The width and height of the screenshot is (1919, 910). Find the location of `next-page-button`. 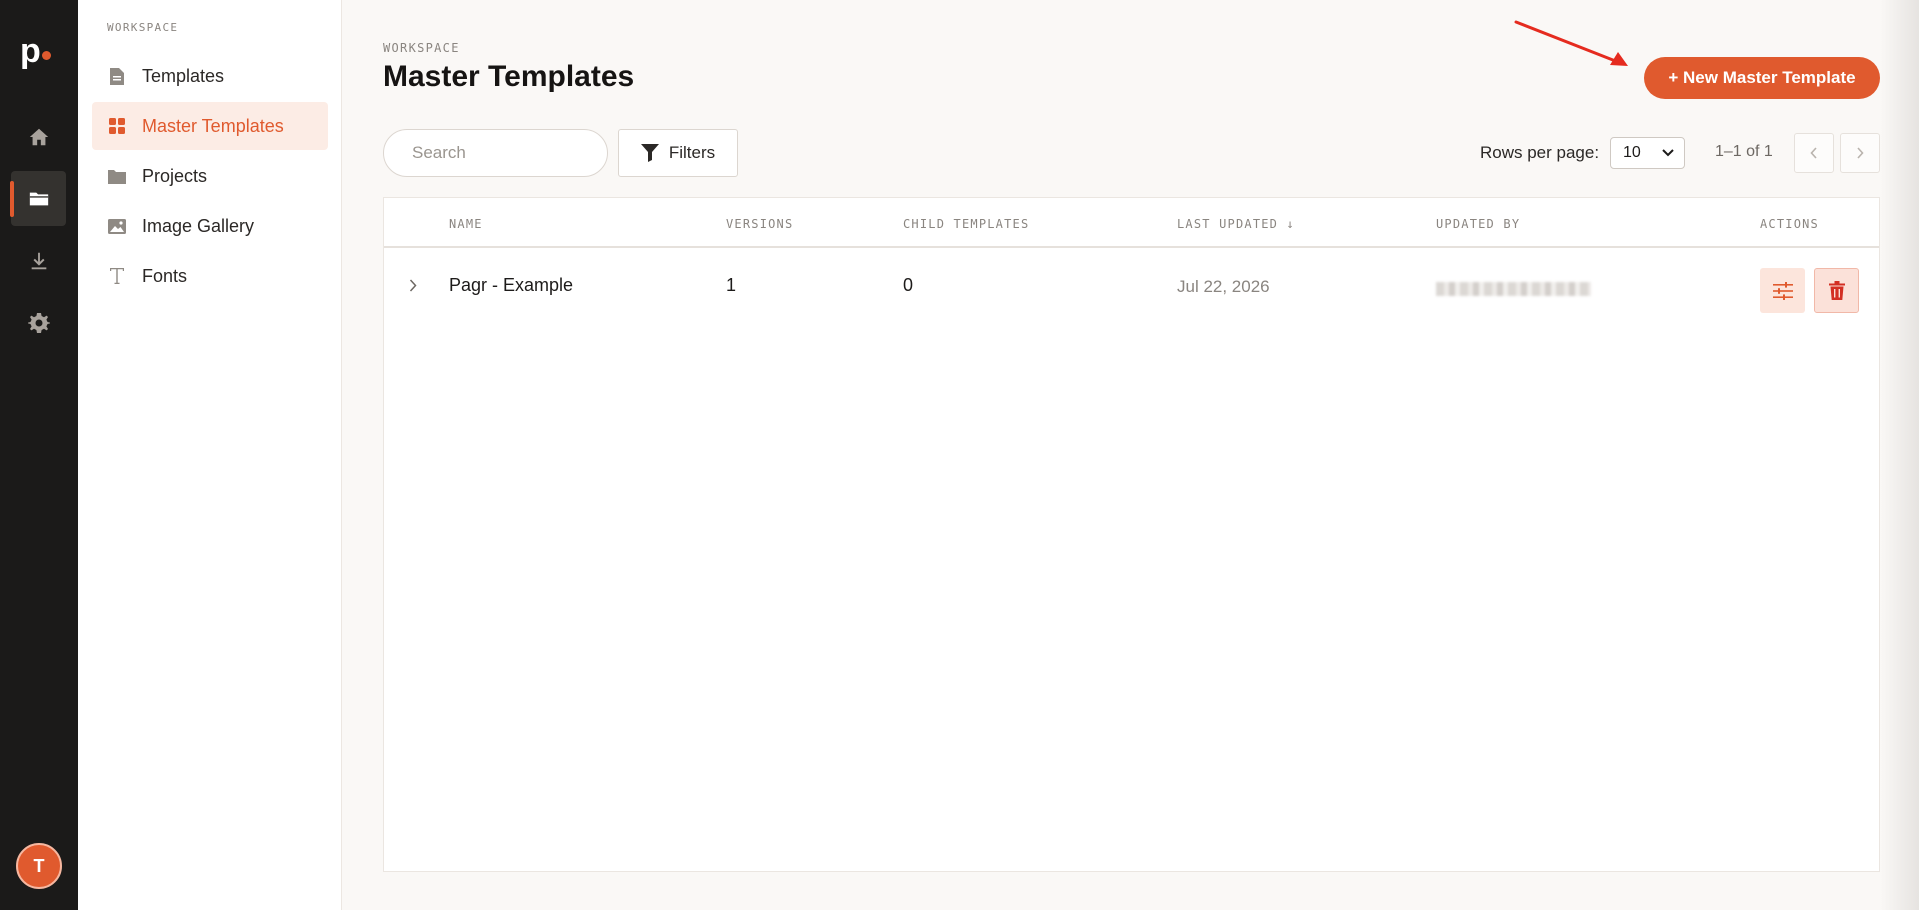

next-page-button is located at coordinates (1860, 153).